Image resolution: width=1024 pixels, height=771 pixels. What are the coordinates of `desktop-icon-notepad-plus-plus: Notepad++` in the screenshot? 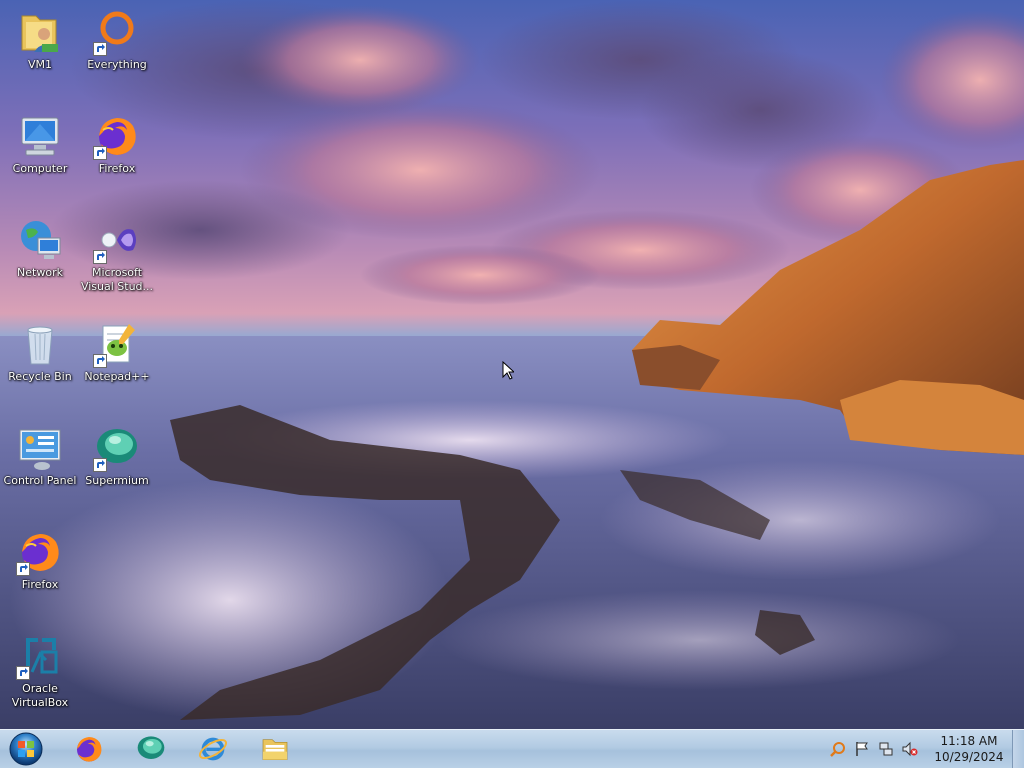 It's located at (117, 364).